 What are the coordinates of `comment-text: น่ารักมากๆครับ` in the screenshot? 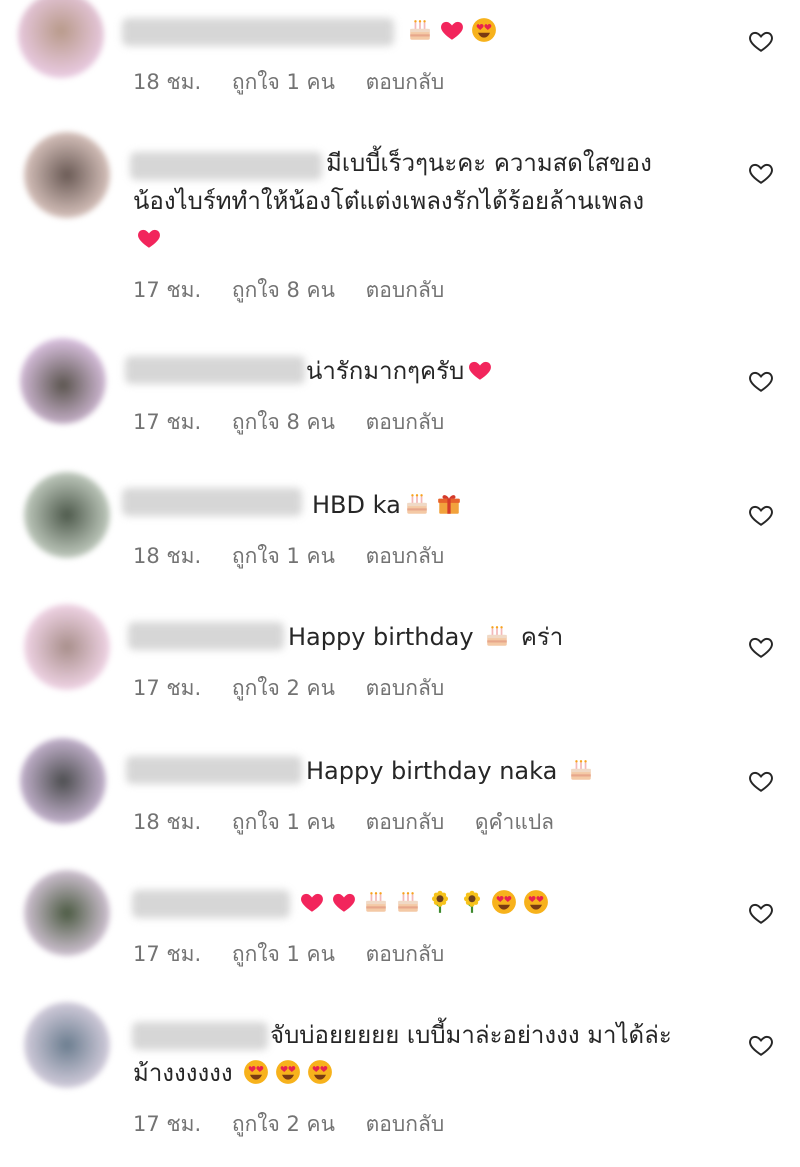 It's located at (401, 371).